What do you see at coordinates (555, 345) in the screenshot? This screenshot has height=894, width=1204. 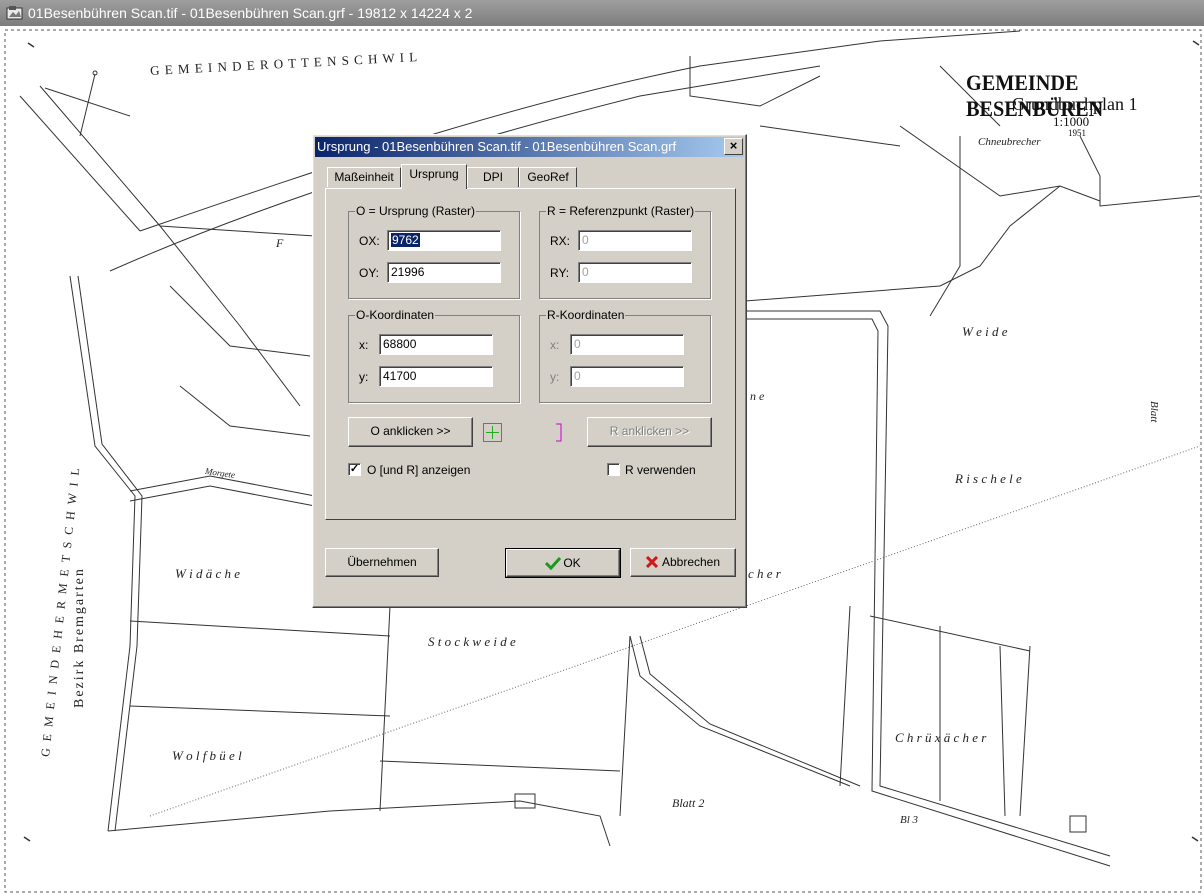 I see `rx-coord-label: x:` at bounding box center [555, 345].